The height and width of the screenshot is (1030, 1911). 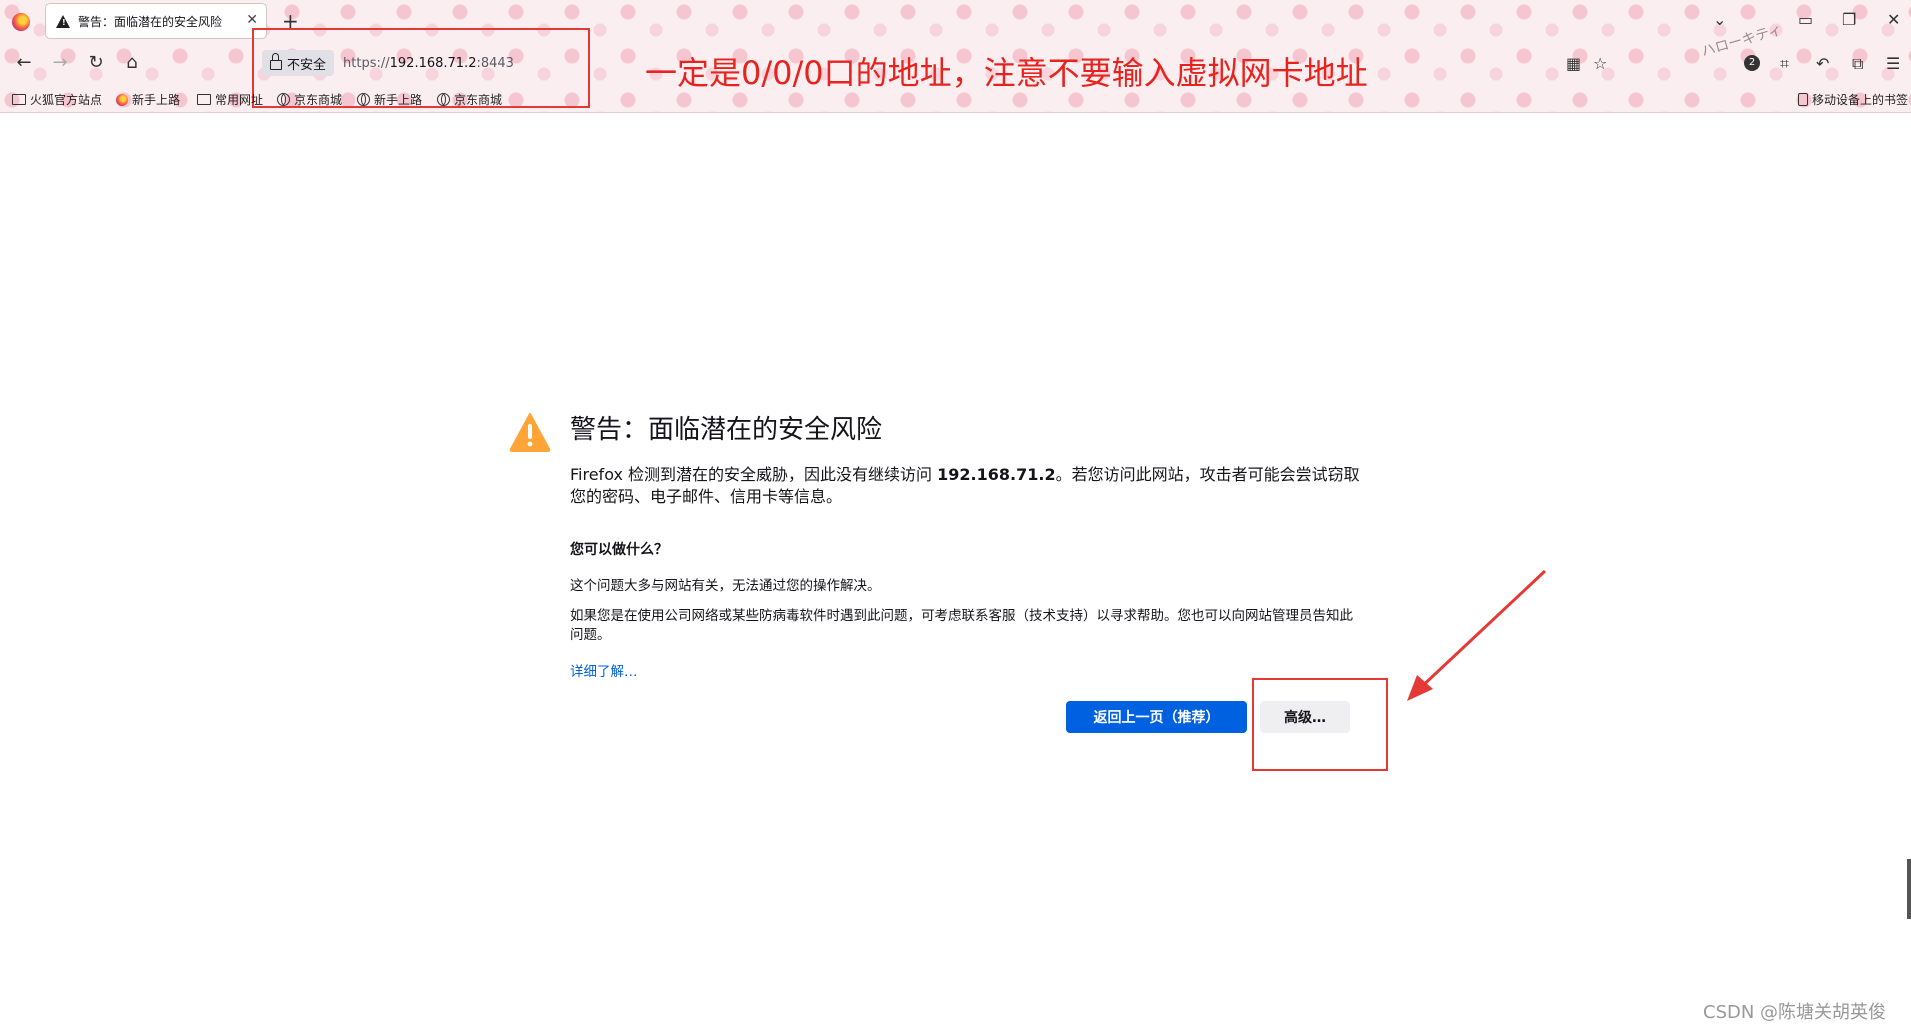 What do you see at coordinates (63, 21) in the screenshot?
I see `warning-icon: !` at bounding box center [63, 21].